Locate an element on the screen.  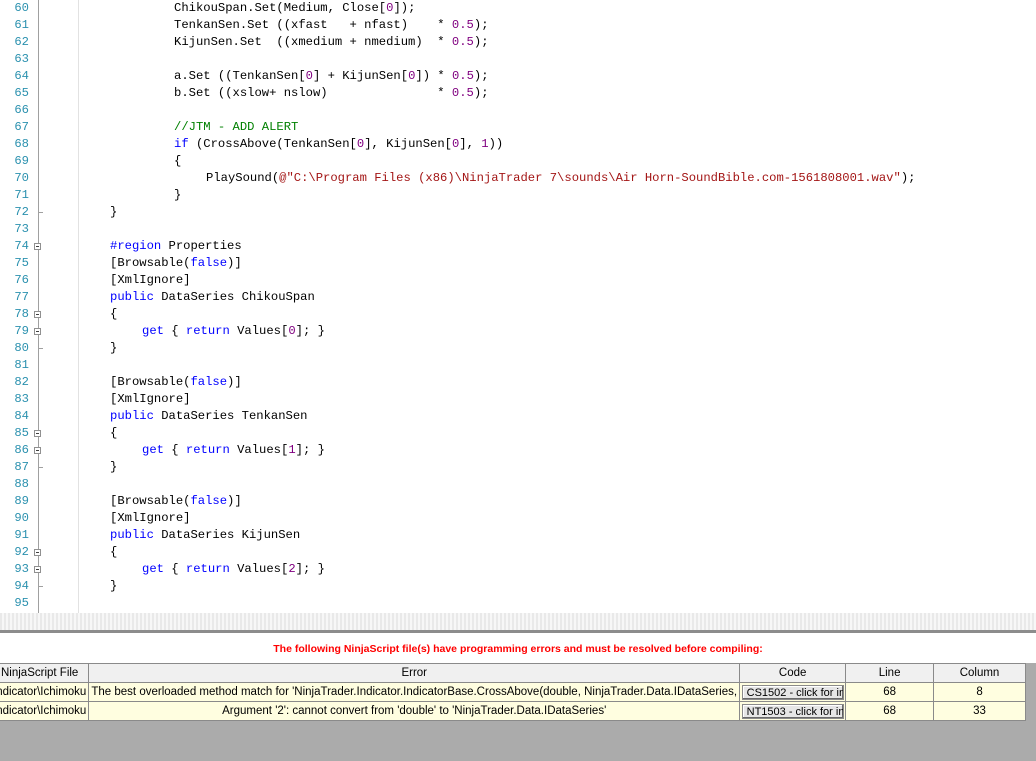
code-line: get { return Values[1]; } is located at coordinates (233, 450).